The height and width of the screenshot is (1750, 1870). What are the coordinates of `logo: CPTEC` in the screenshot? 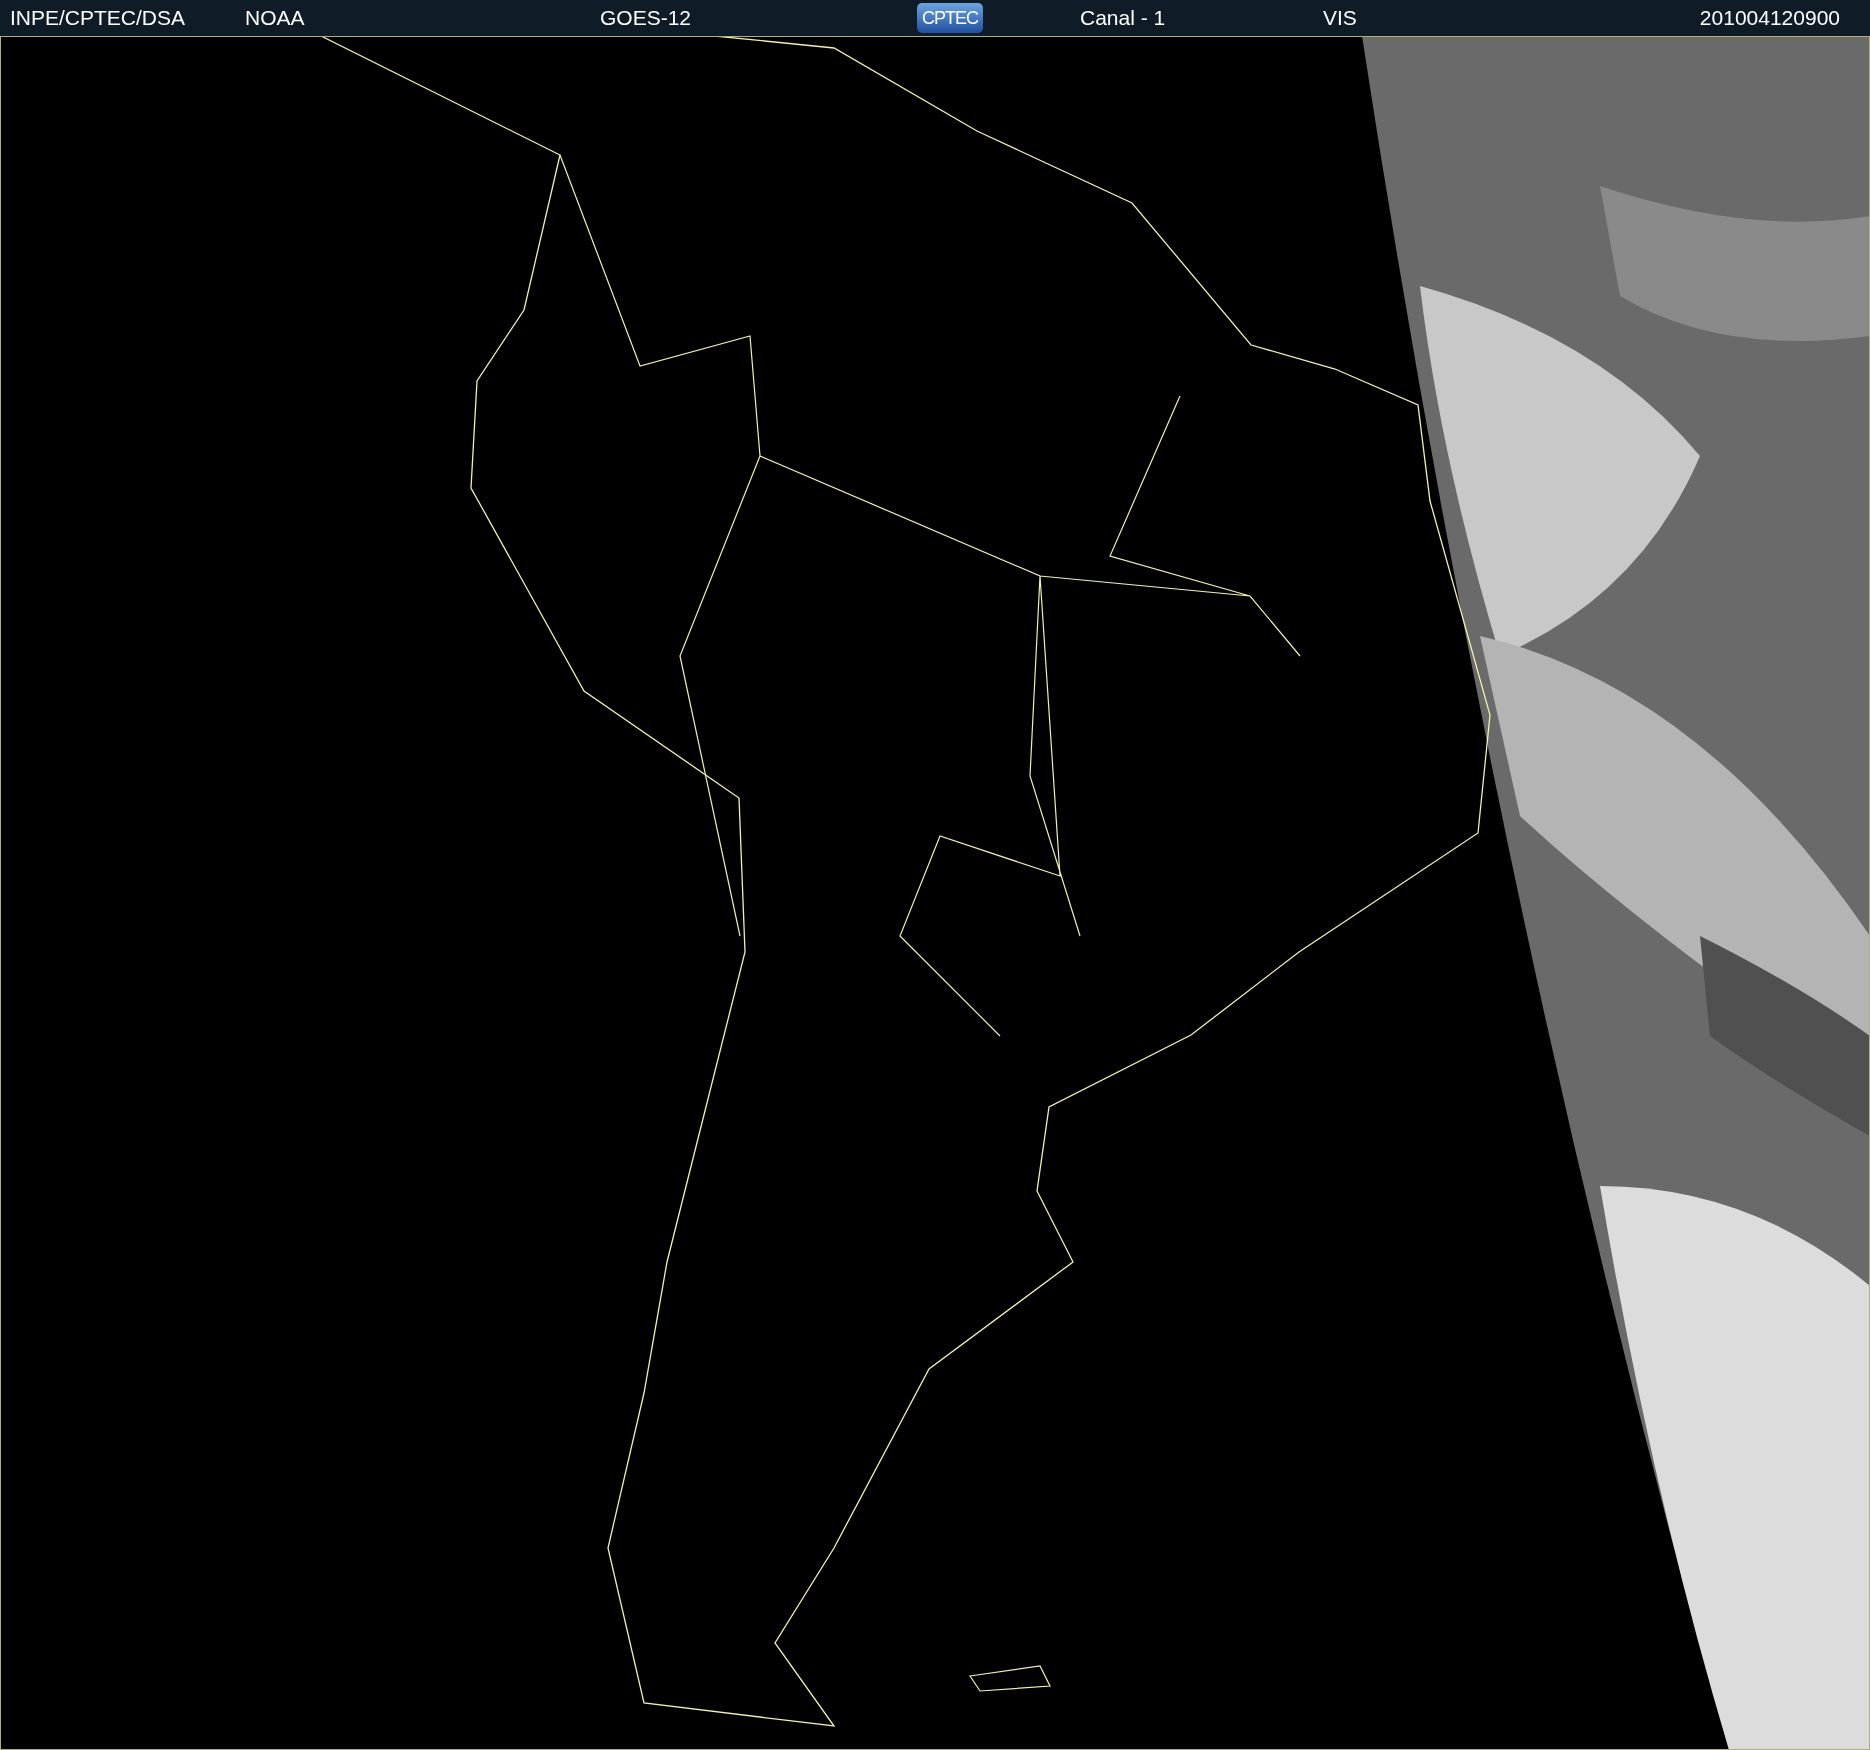 It's located at (950, 18).